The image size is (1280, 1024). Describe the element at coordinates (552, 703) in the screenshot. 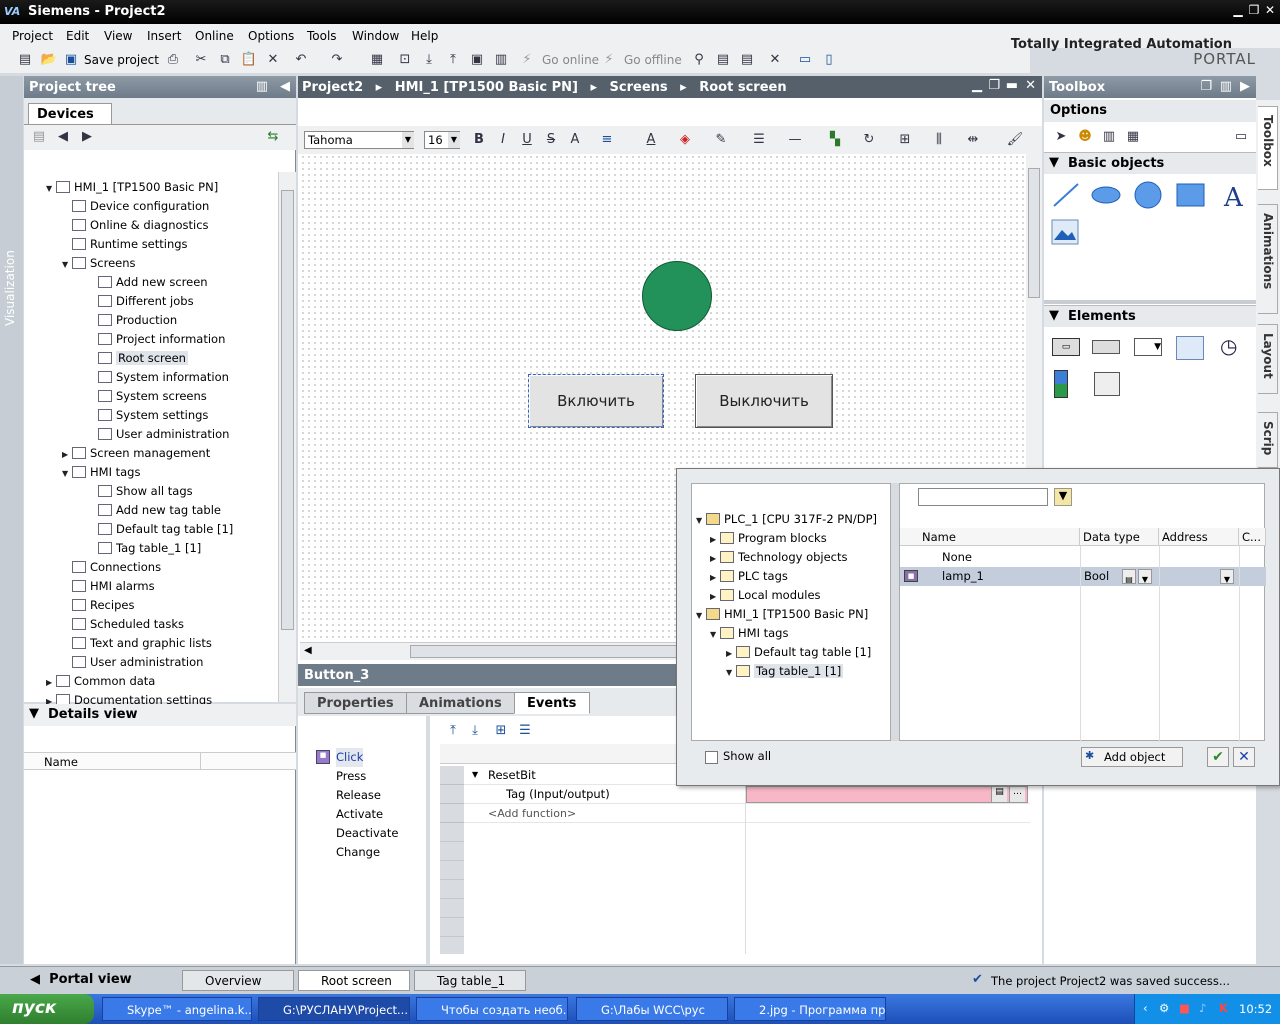

I see `tab-events: Events` at that location.